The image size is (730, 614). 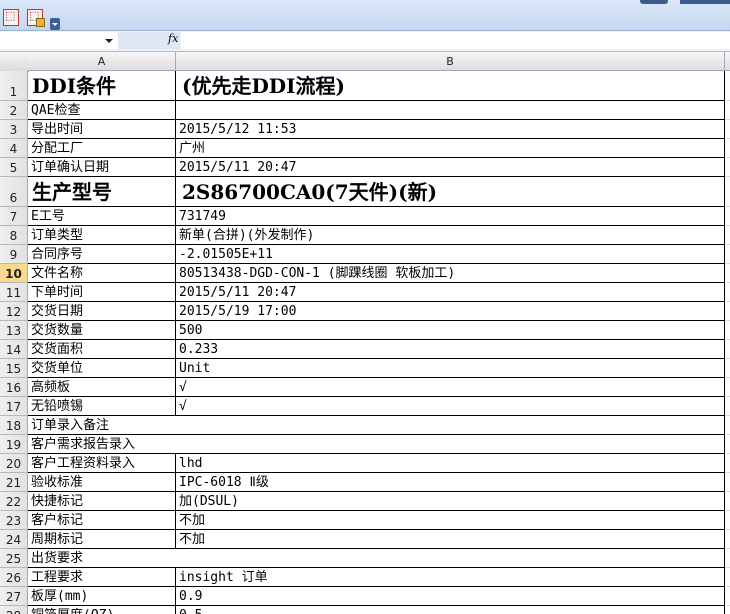 I want to click on cell-a: 交货数量, so click(x=102, y=330).